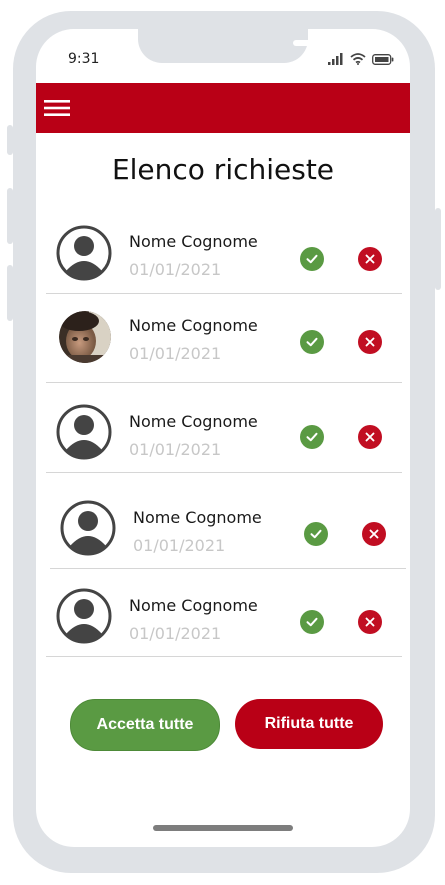 This screenshot has height=885, width=445. Describe the element at coordinates (358, 59) in the screenshot. I see `wifi-icon` at that location.